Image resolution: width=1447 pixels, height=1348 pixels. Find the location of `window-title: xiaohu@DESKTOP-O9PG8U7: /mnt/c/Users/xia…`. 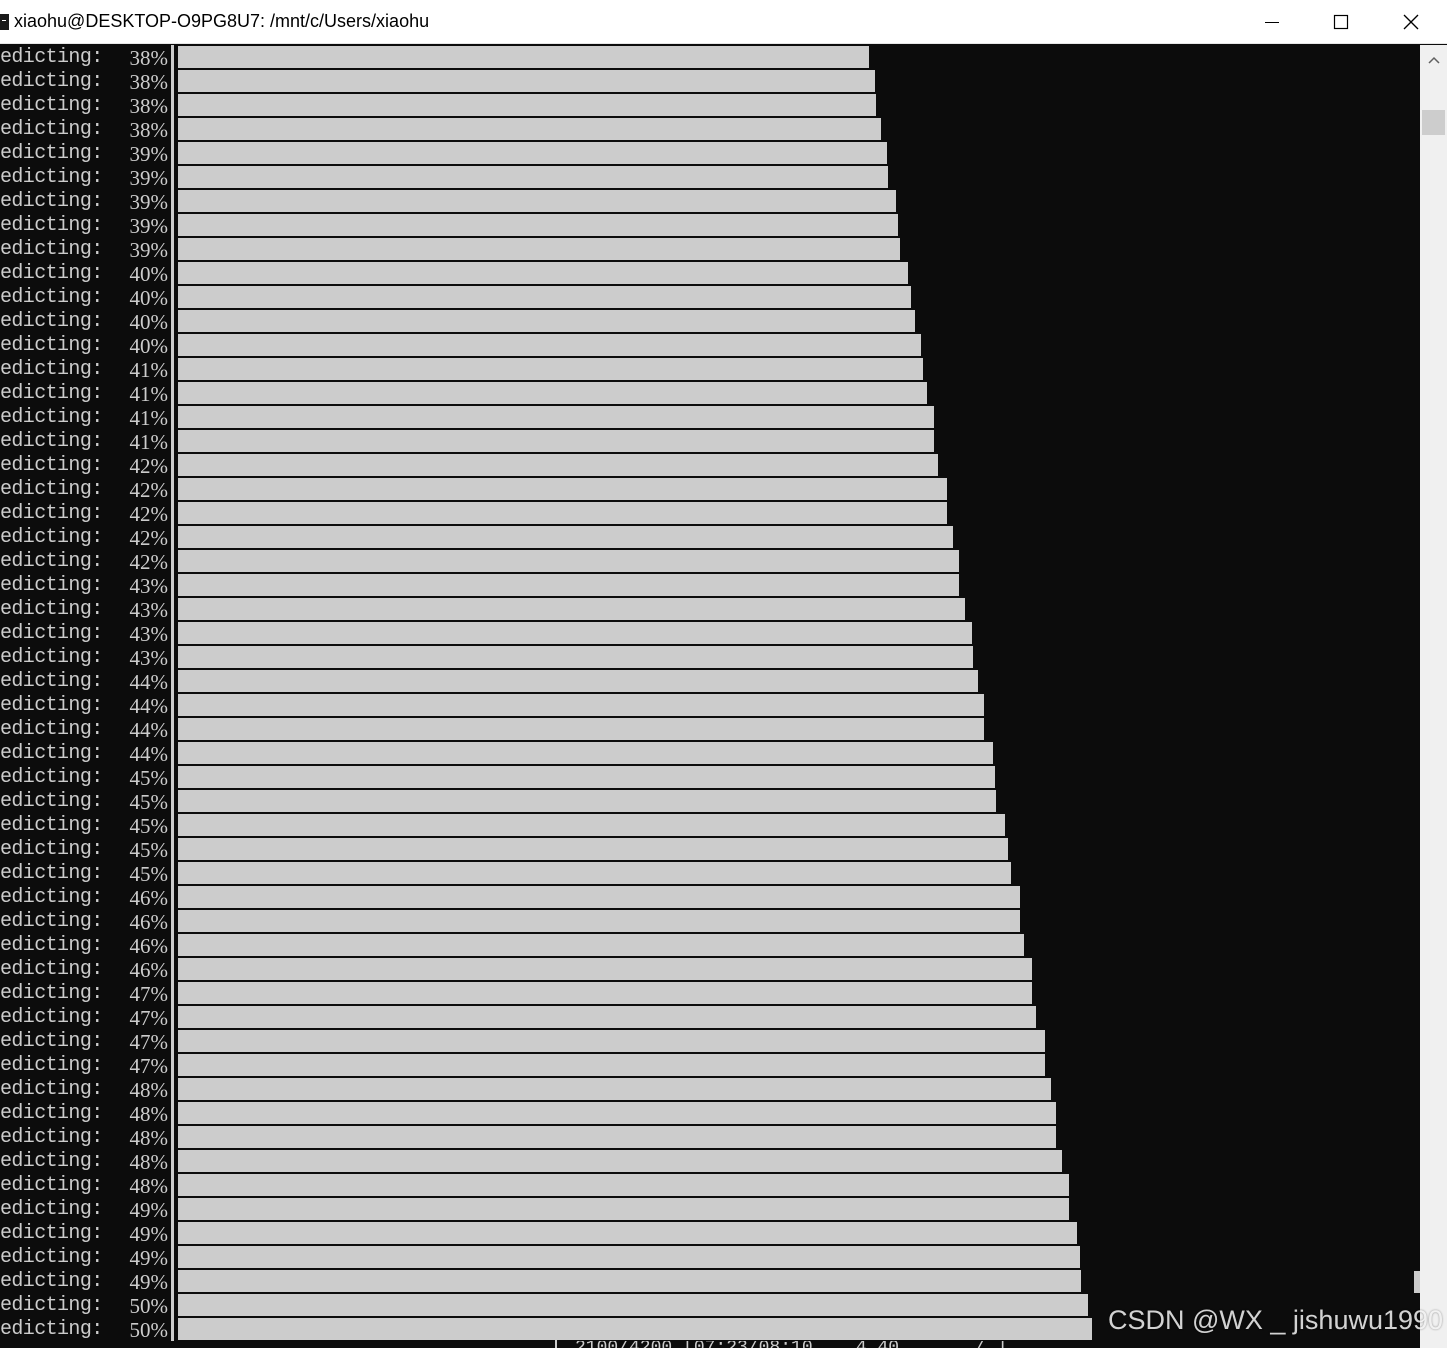

window-title: xiaohu@DESKTOP-O9PG8U7: /mnt/c/Users/xia… is located at coordinates (222, 21).